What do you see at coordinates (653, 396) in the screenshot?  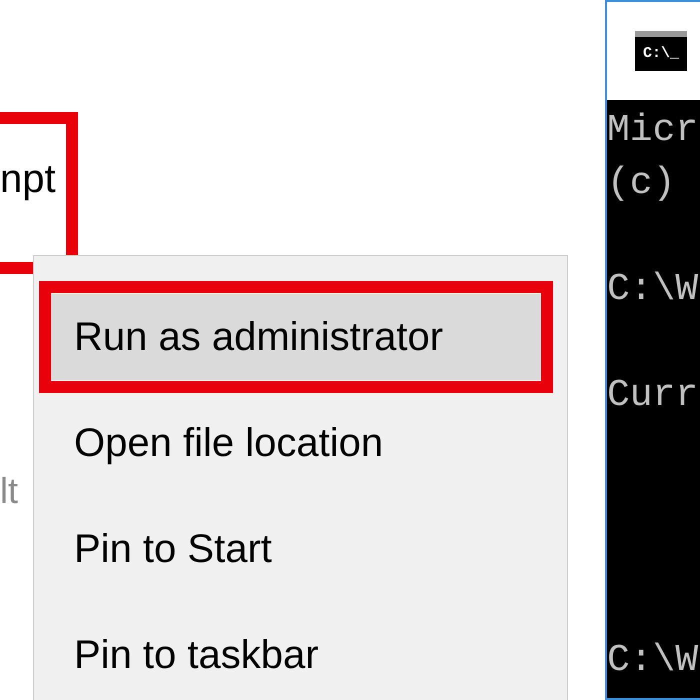 I see `console-line: Curr` at bounding box center [653, 396].